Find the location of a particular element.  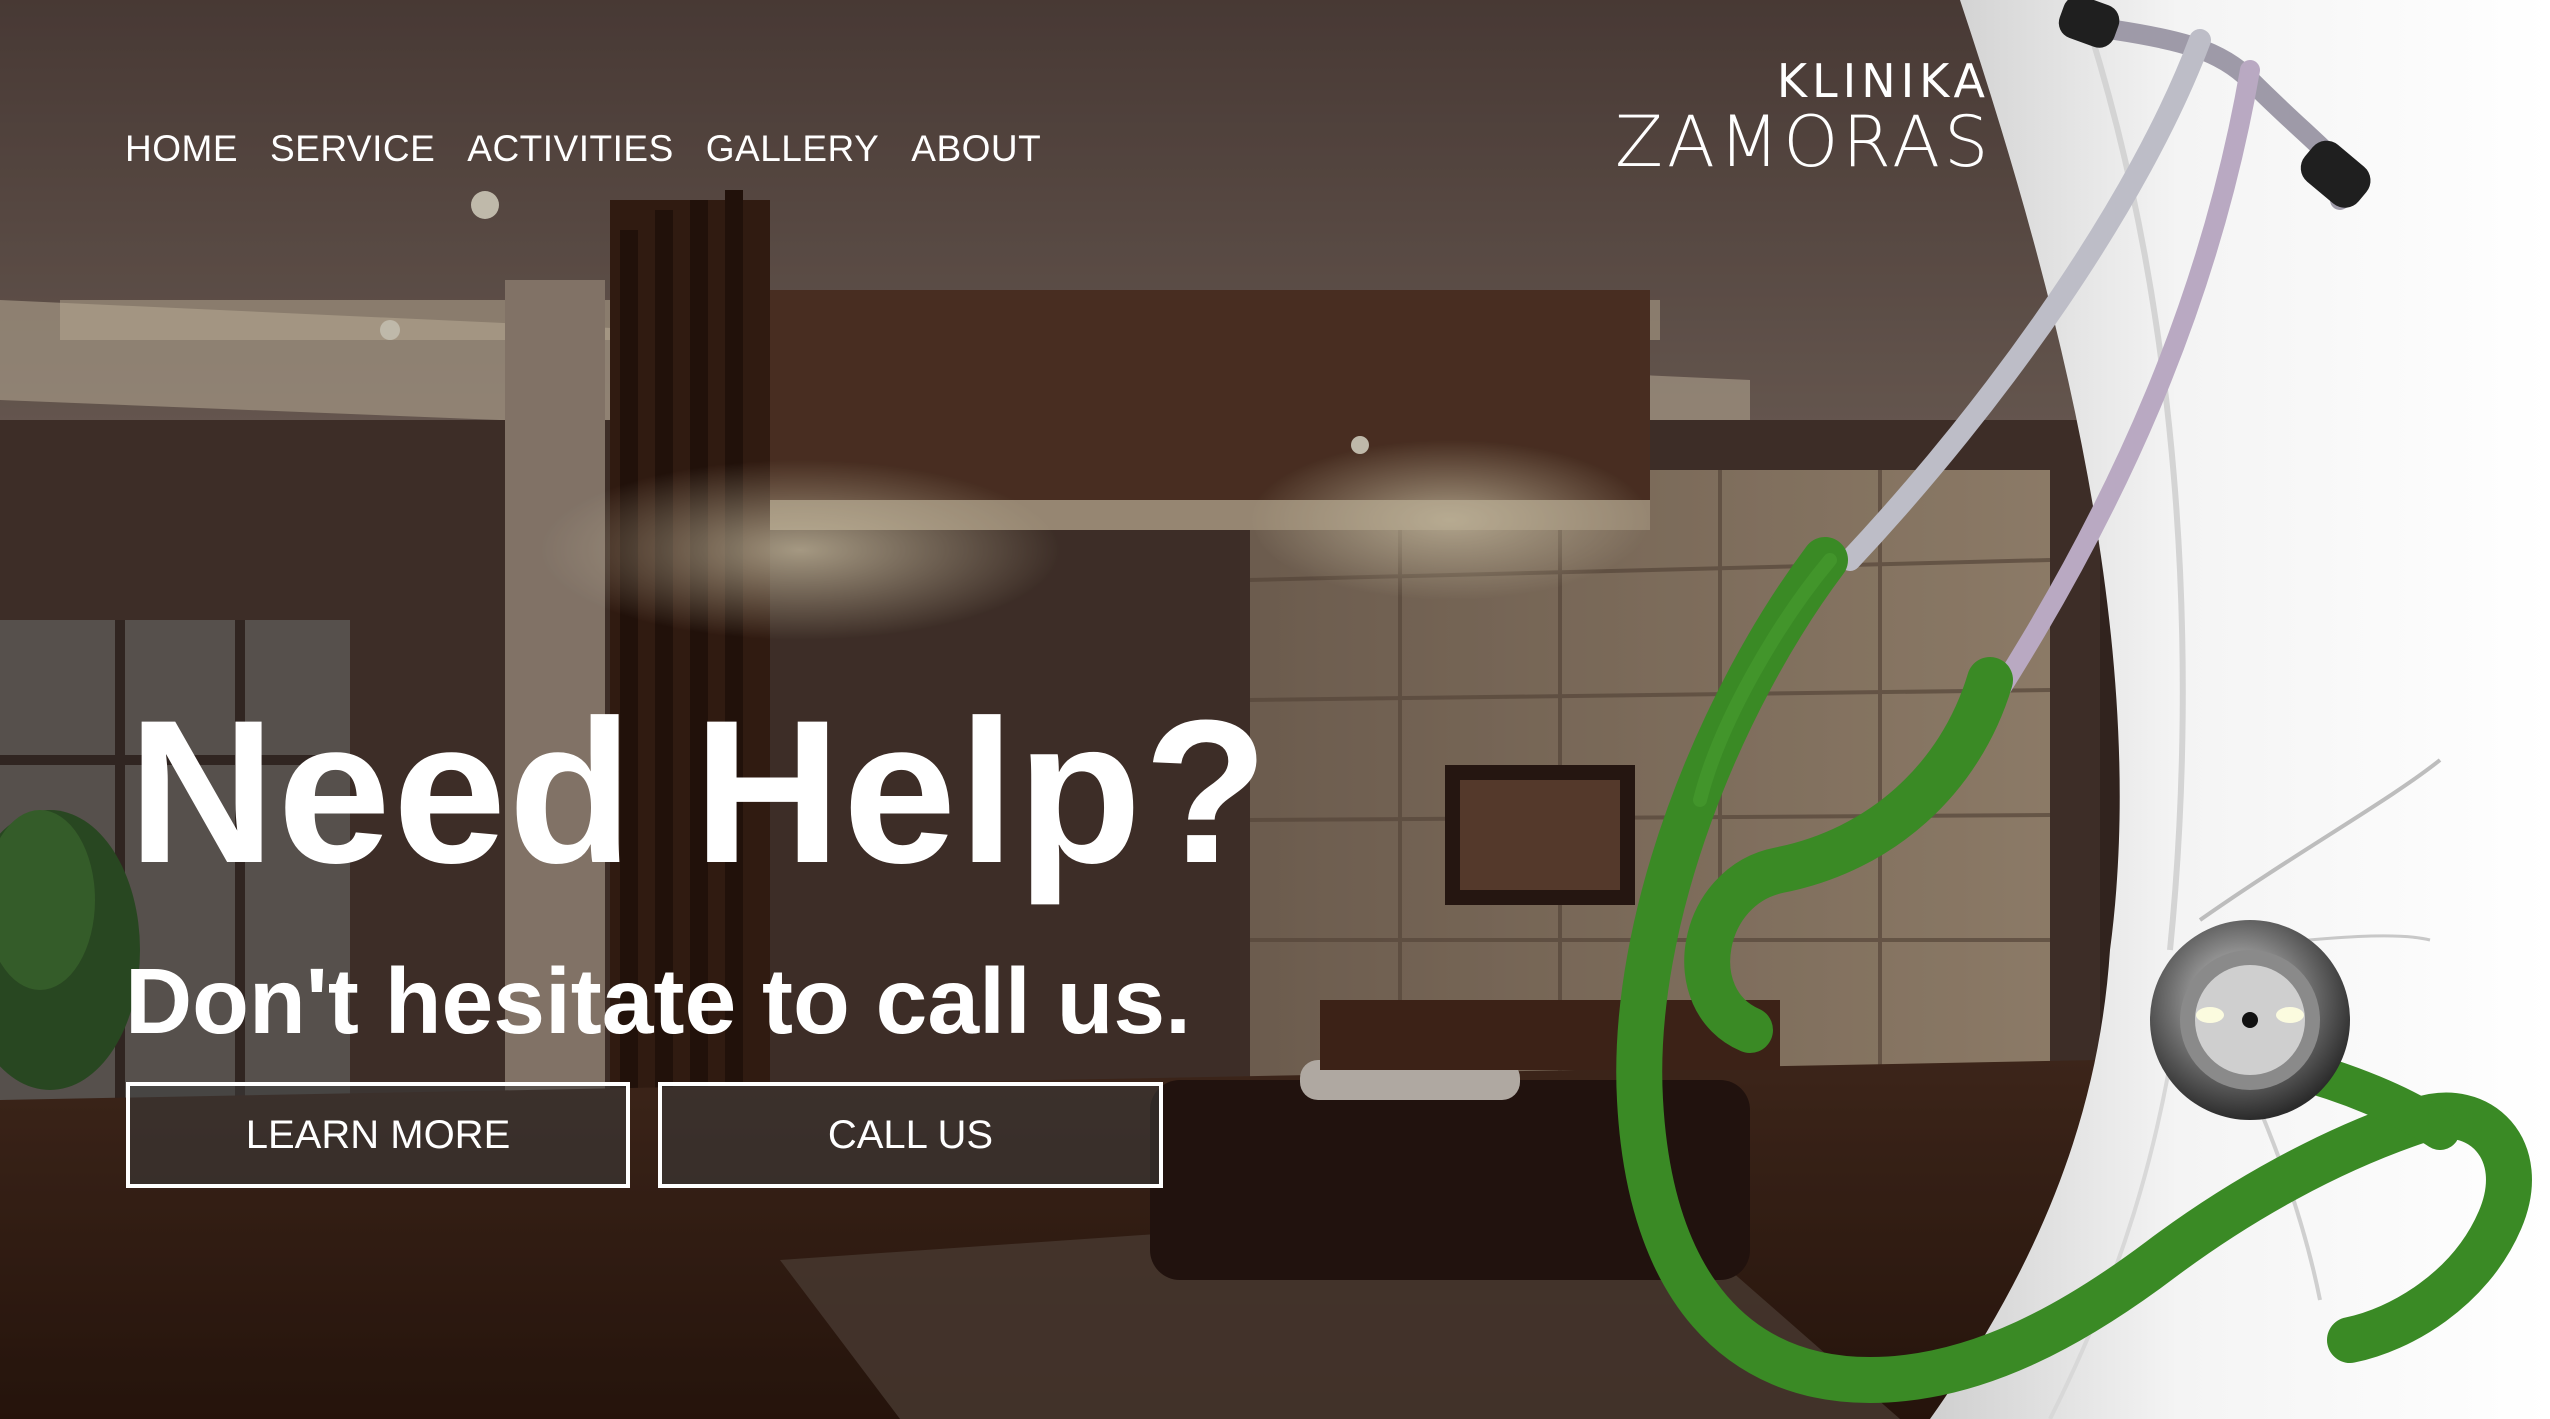

learn-more-button: LEARN MORE is located at coordinates (378, 1135).